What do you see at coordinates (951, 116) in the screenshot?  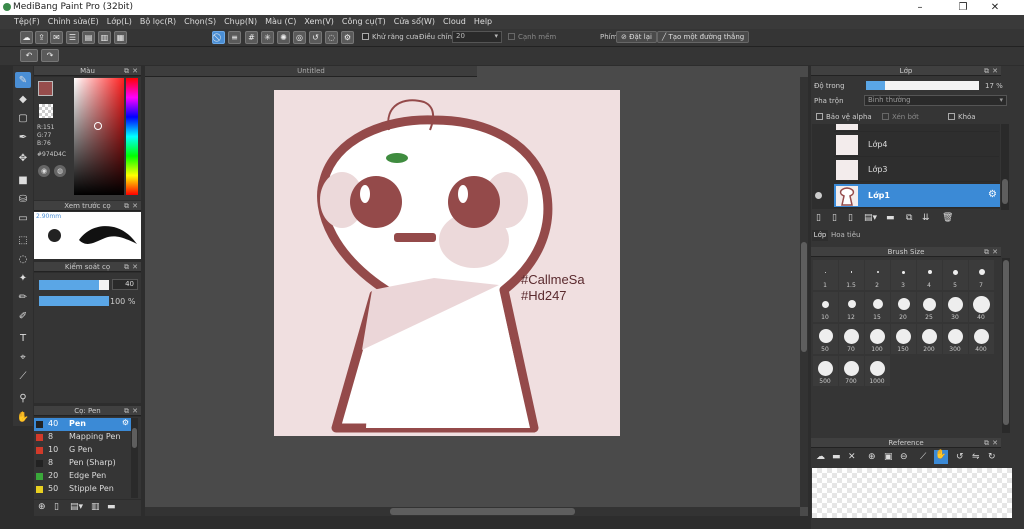 I see `lock-checkbox` at bounding box center [951, 116].